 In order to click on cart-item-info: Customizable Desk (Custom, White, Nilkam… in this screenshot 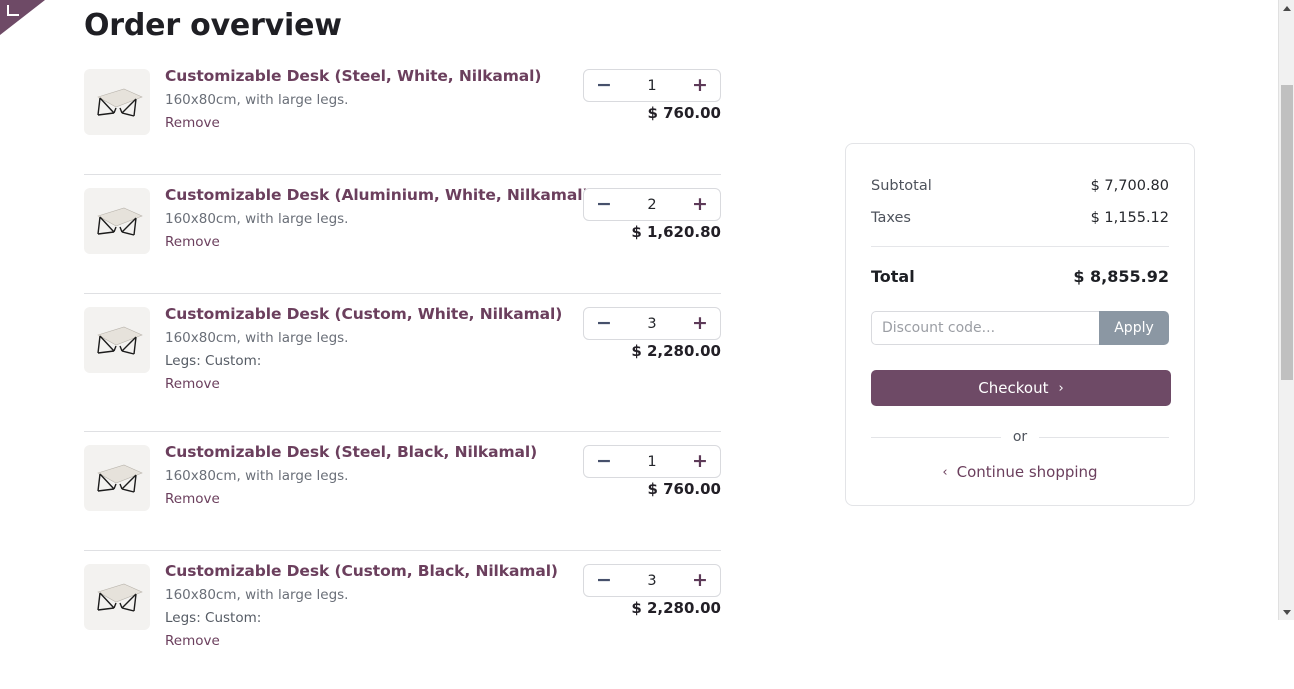, I will do `click(380, 350)`.